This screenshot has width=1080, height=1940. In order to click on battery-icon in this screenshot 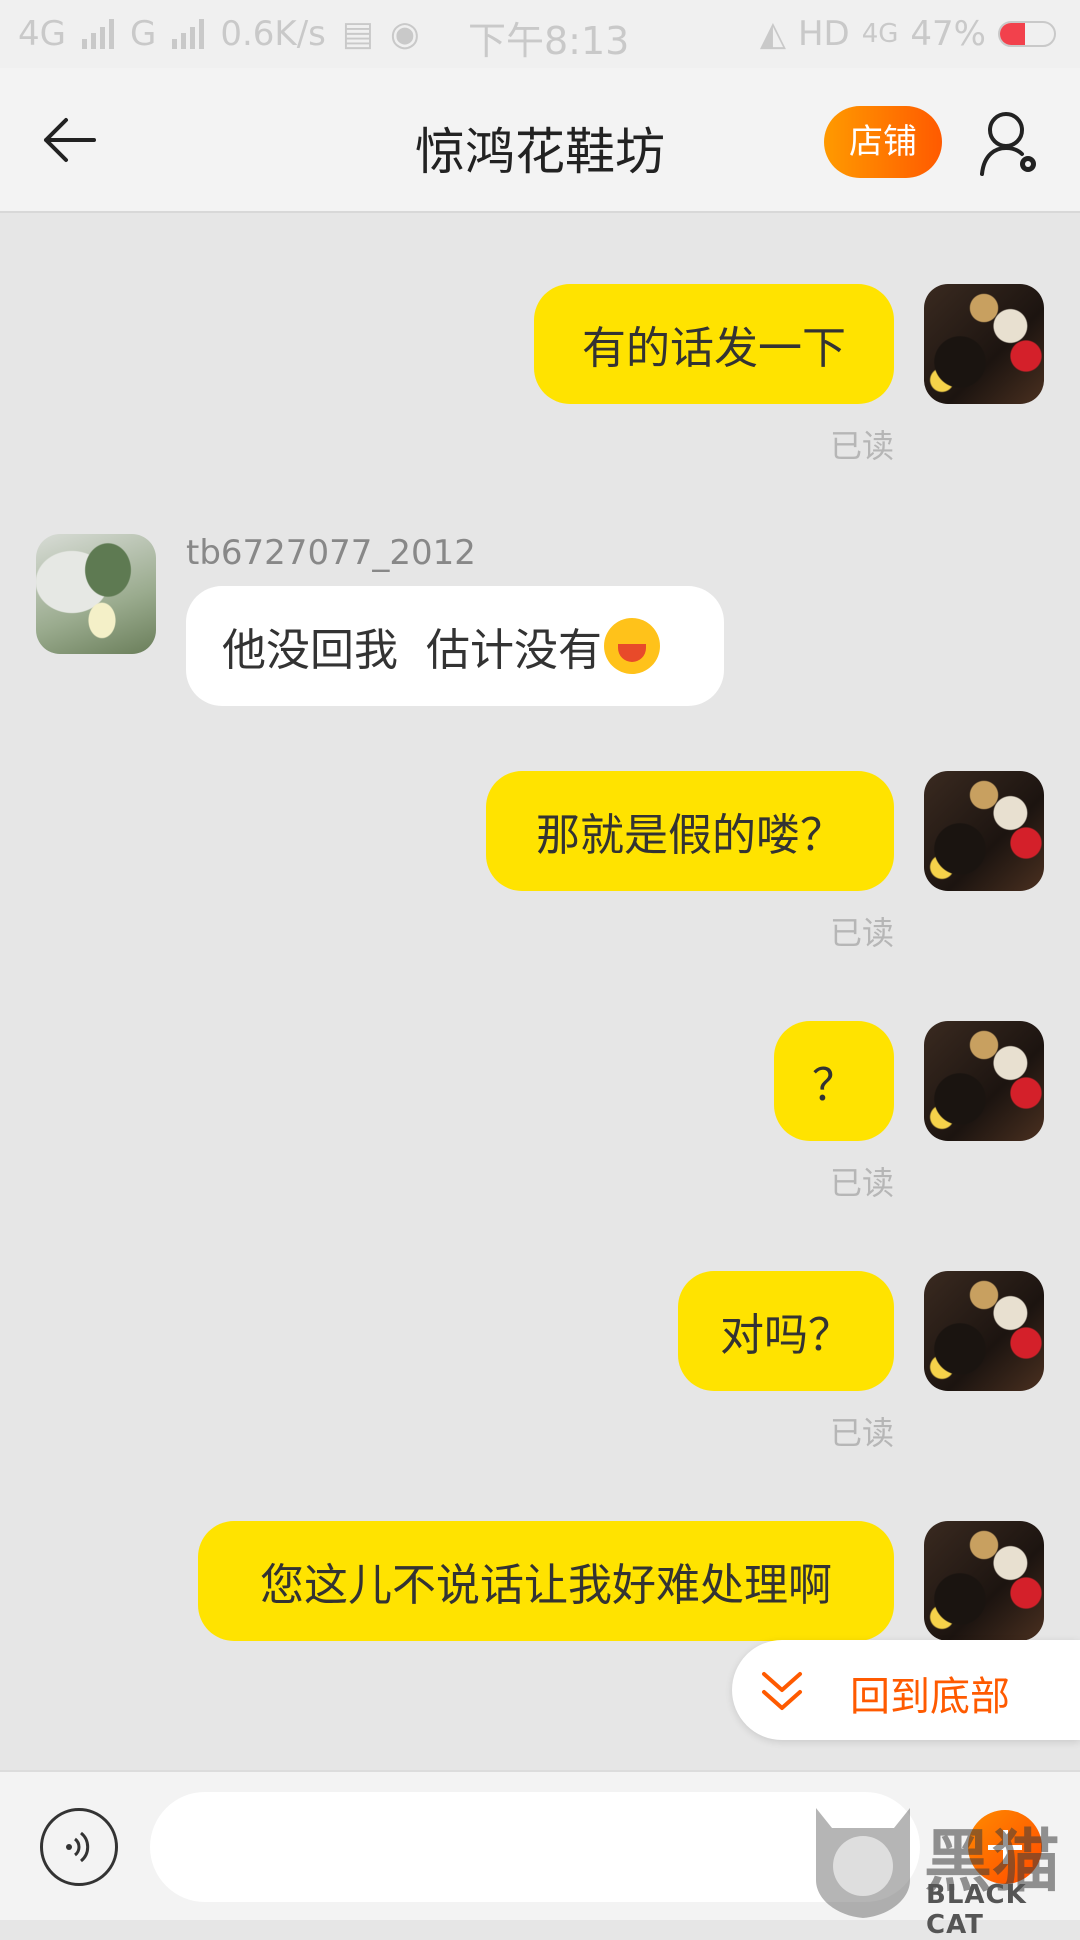, I will do `click(1027, 34)`.